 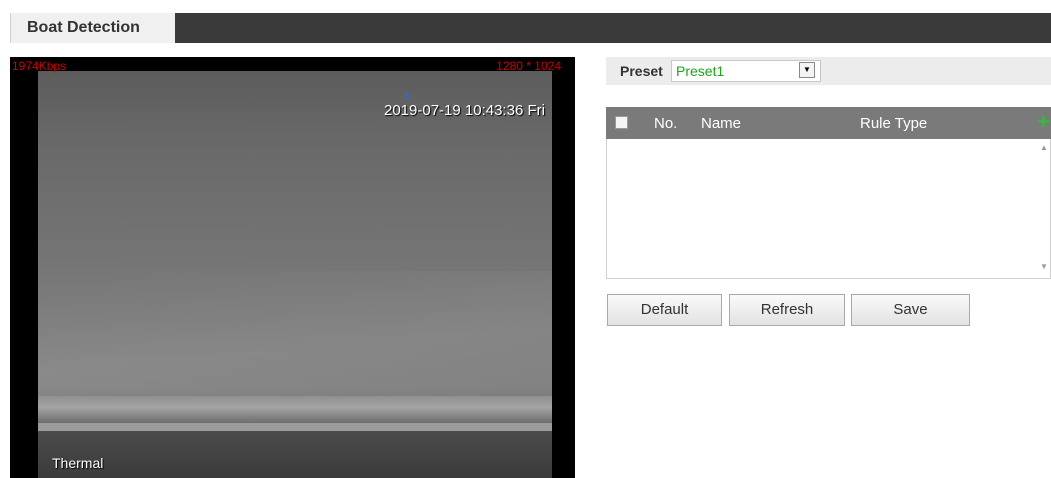 What do you see at coordinates (641, 71) in the screenshot?
I see `preset-label: Preset` at bounding box center [641, 71].